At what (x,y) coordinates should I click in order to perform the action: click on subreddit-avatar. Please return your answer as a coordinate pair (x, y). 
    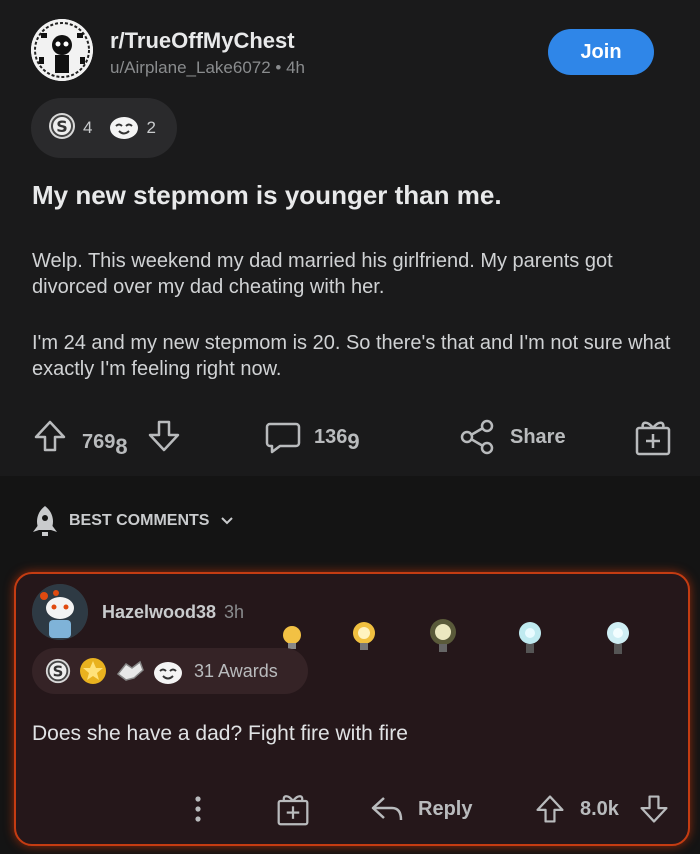
    Looking at the image, I should click on (62, 50).